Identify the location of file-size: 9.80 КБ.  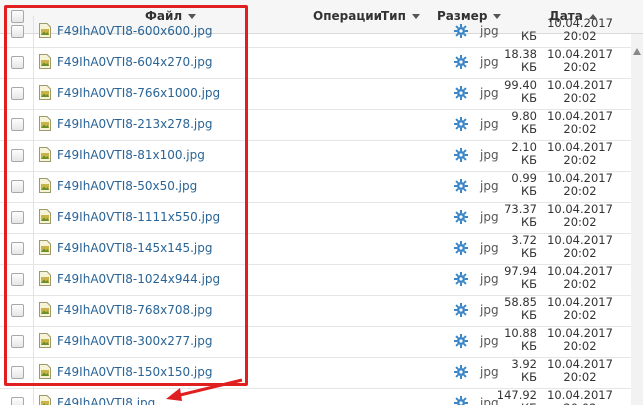
(524, 122).